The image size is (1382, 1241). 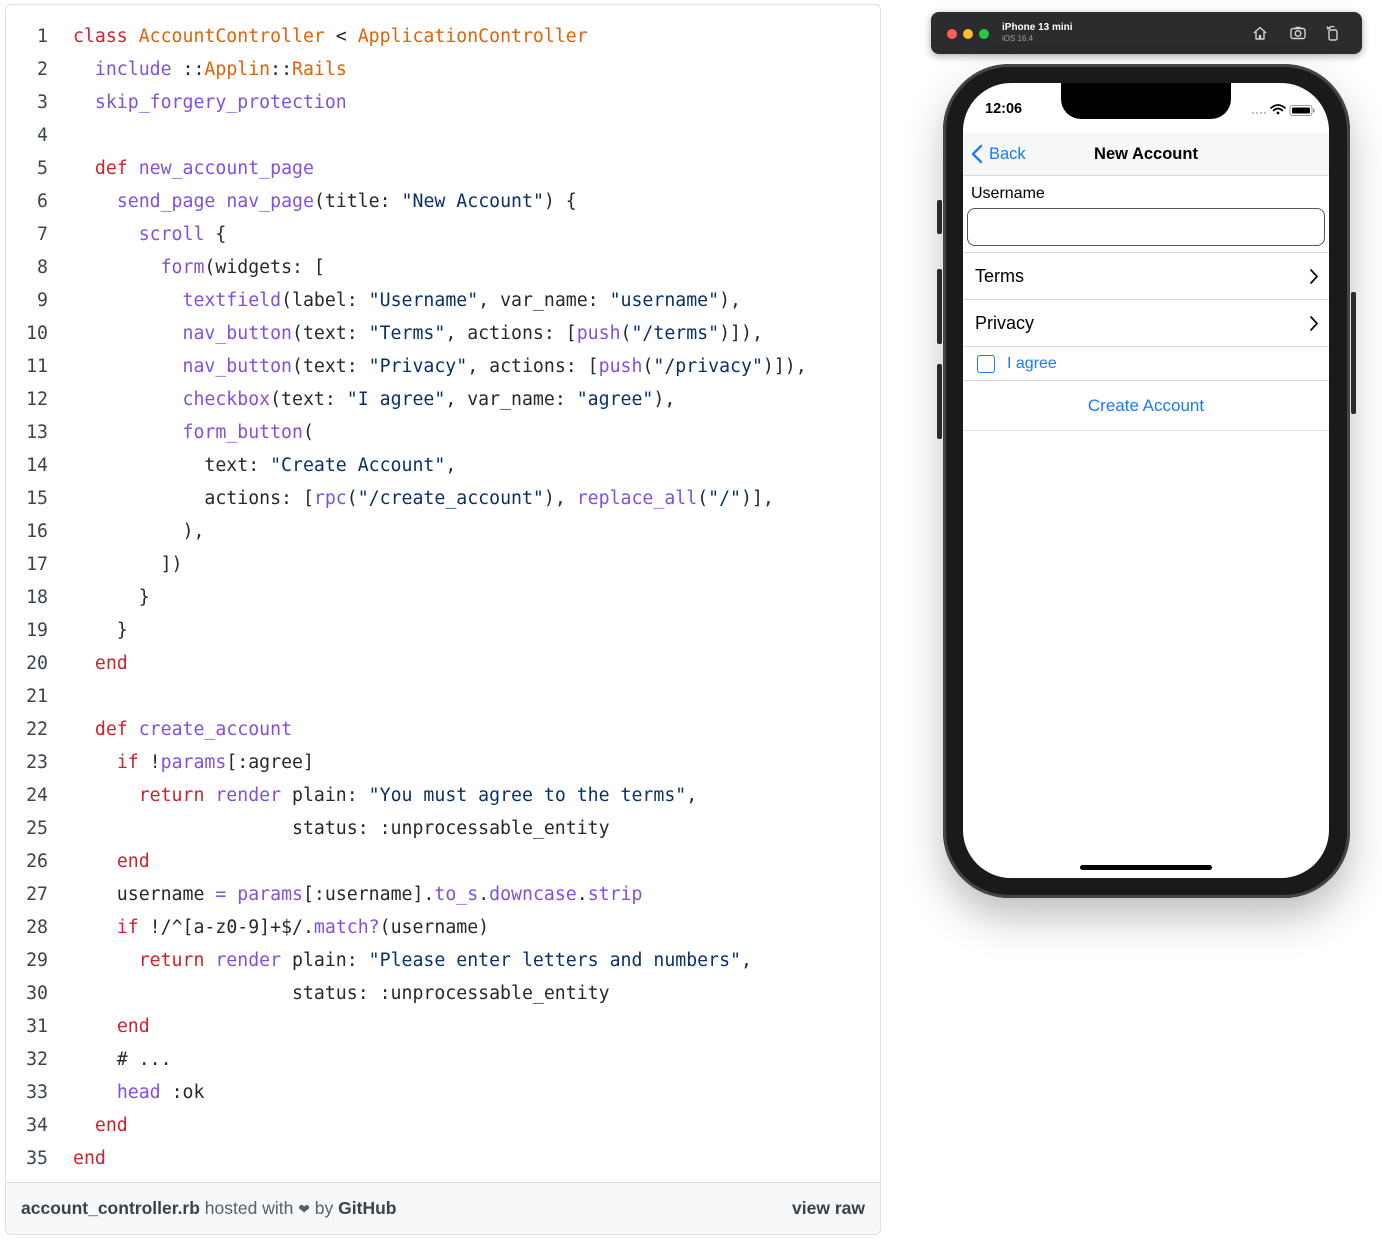 What do you see at coordinates (37, 1125) in the screenshot?
I see `line-number: 34` at bounding box center [37, 1125].